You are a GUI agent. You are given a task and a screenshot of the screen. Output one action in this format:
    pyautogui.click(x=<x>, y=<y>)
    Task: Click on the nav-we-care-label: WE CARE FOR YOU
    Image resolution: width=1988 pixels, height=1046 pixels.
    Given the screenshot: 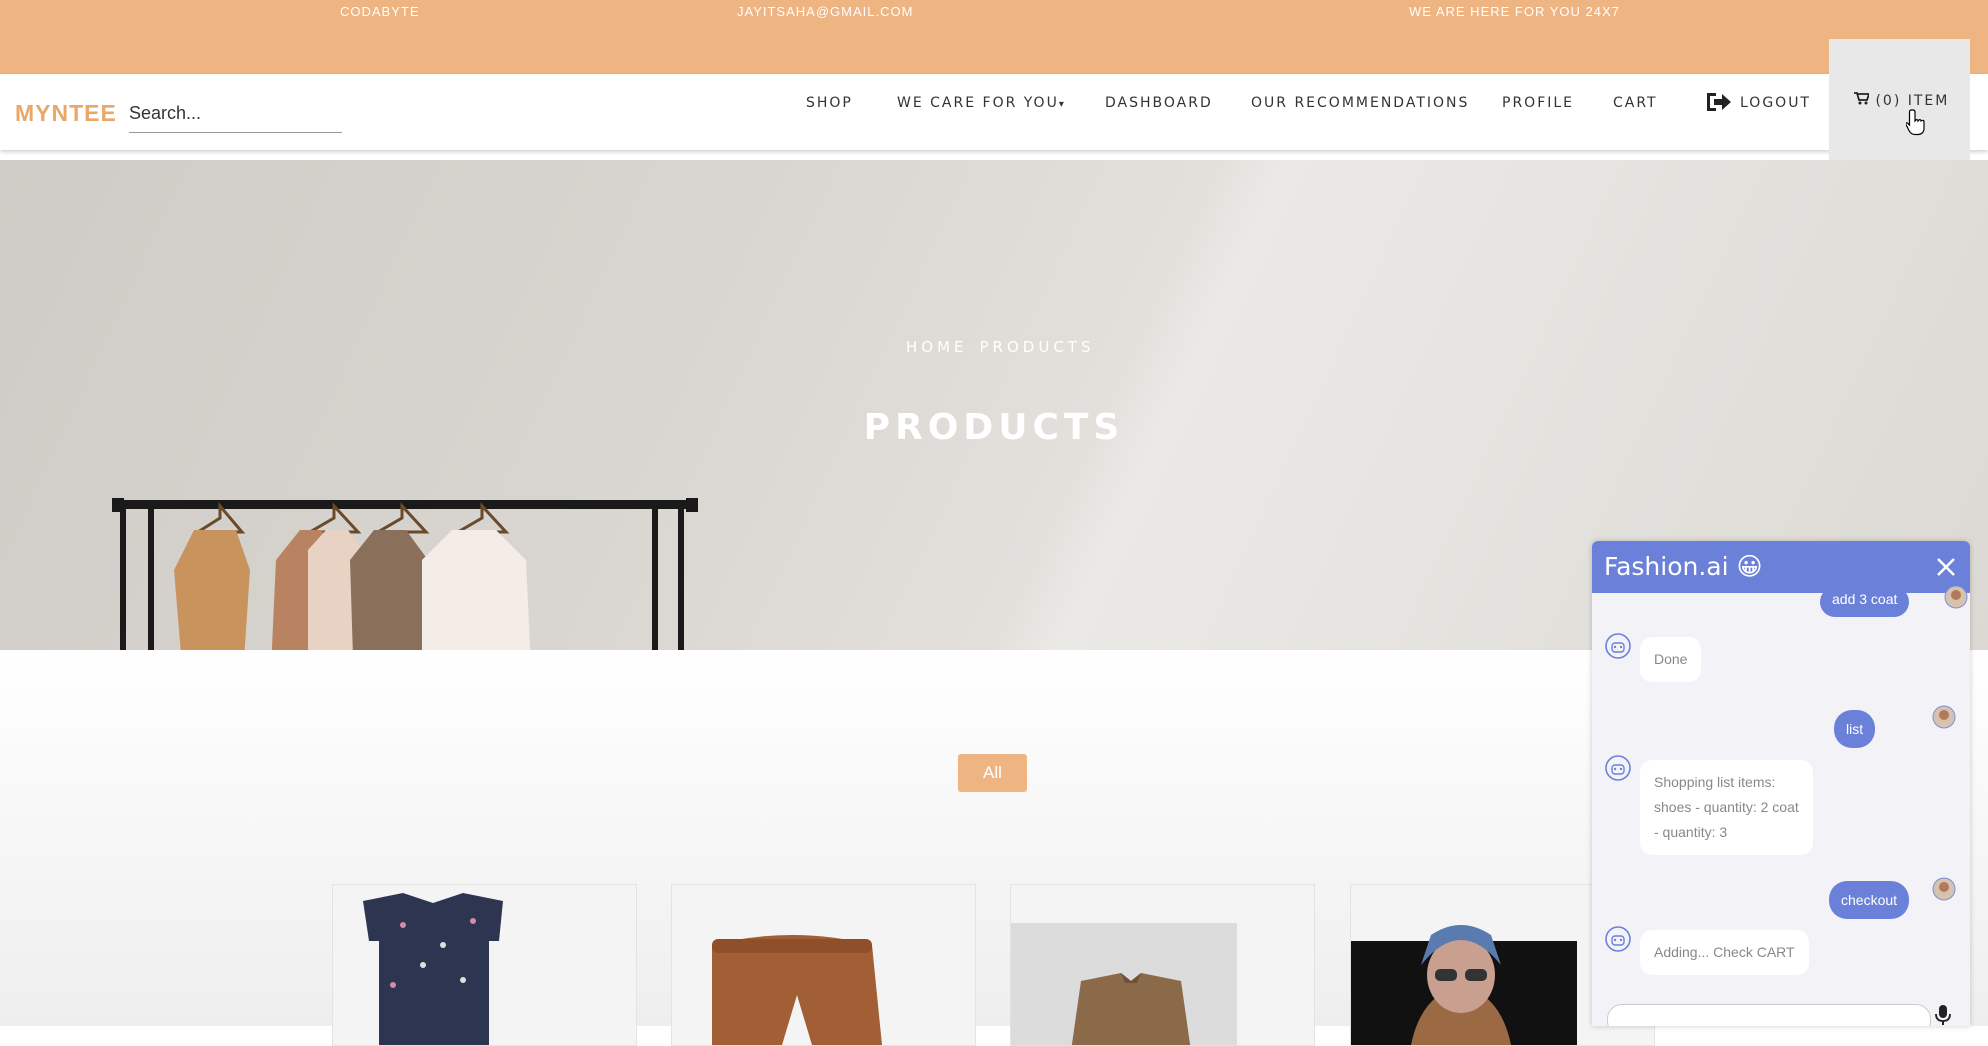 What is the action you would take?
    pyautogui.click(x=978, y=103)
    